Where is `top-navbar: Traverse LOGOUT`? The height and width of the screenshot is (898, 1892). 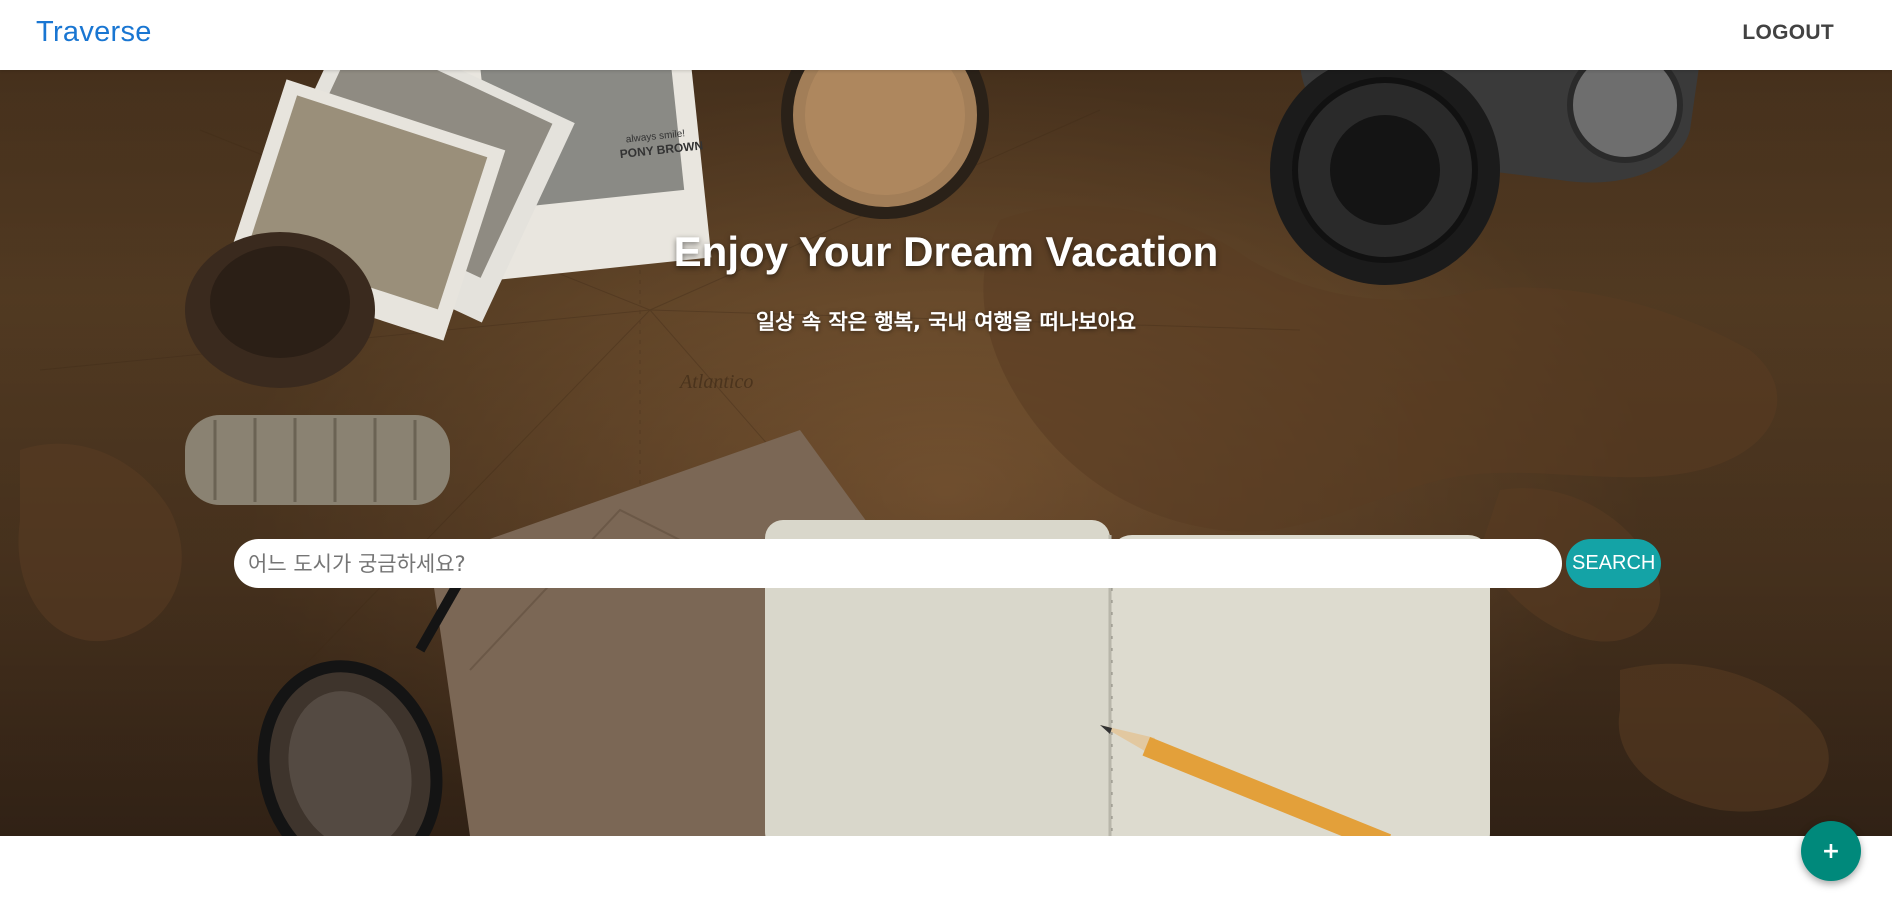
top-navbar: Traverse LOGOUT is located at coordinates (946, 35).